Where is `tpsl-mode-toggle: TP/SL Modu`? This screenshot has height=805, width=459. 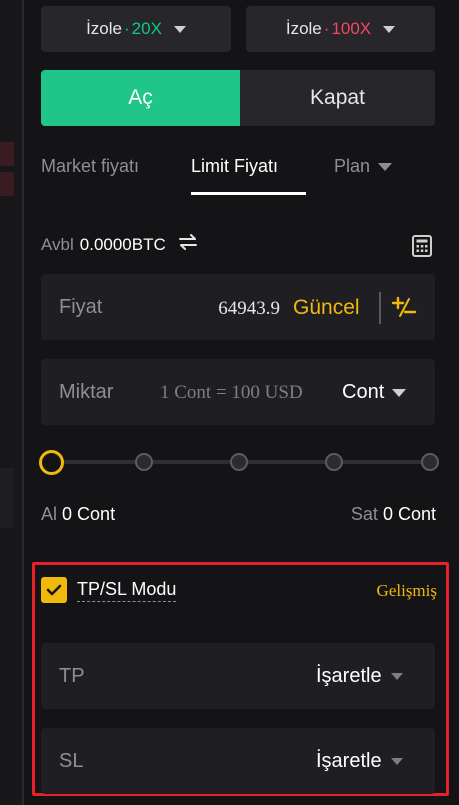
tpsl-mode-toggle: TP/SL Modu is located at coordinates (109, 590).